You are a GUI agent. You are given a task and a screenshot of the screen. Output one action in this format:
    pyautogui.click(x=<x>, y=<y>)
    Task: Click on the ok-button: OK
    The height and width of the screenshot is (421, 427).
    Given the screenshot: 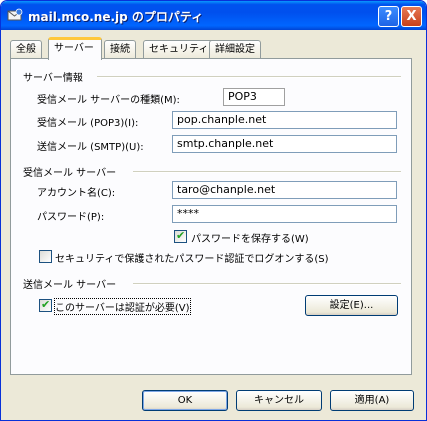 What is the action you would take?
    pyautogui.click(x=185, y=400)
    